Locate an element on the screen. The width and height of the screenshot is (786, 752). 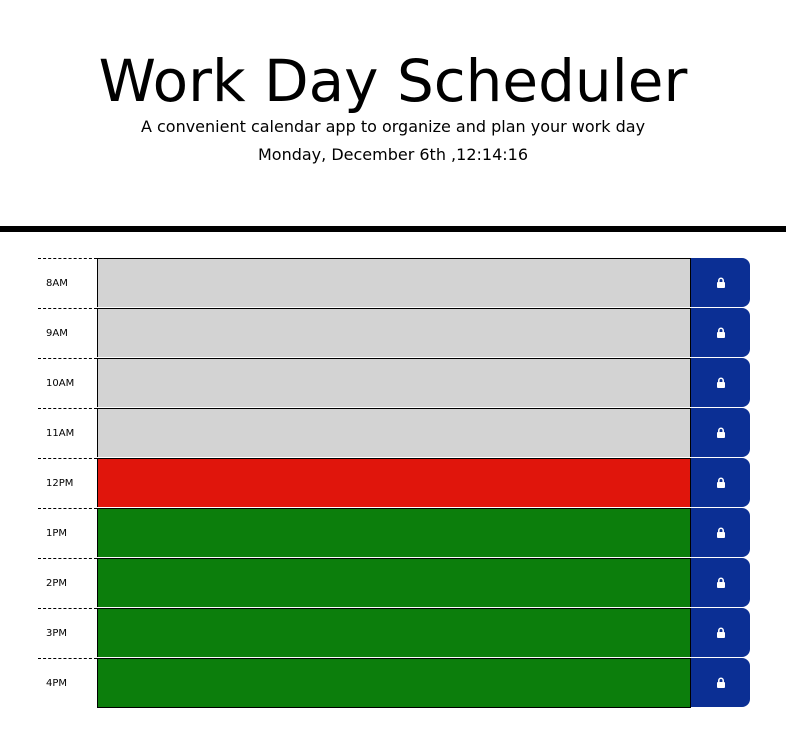
time-block-11am: 11AM is located at coordinates (394, 433).